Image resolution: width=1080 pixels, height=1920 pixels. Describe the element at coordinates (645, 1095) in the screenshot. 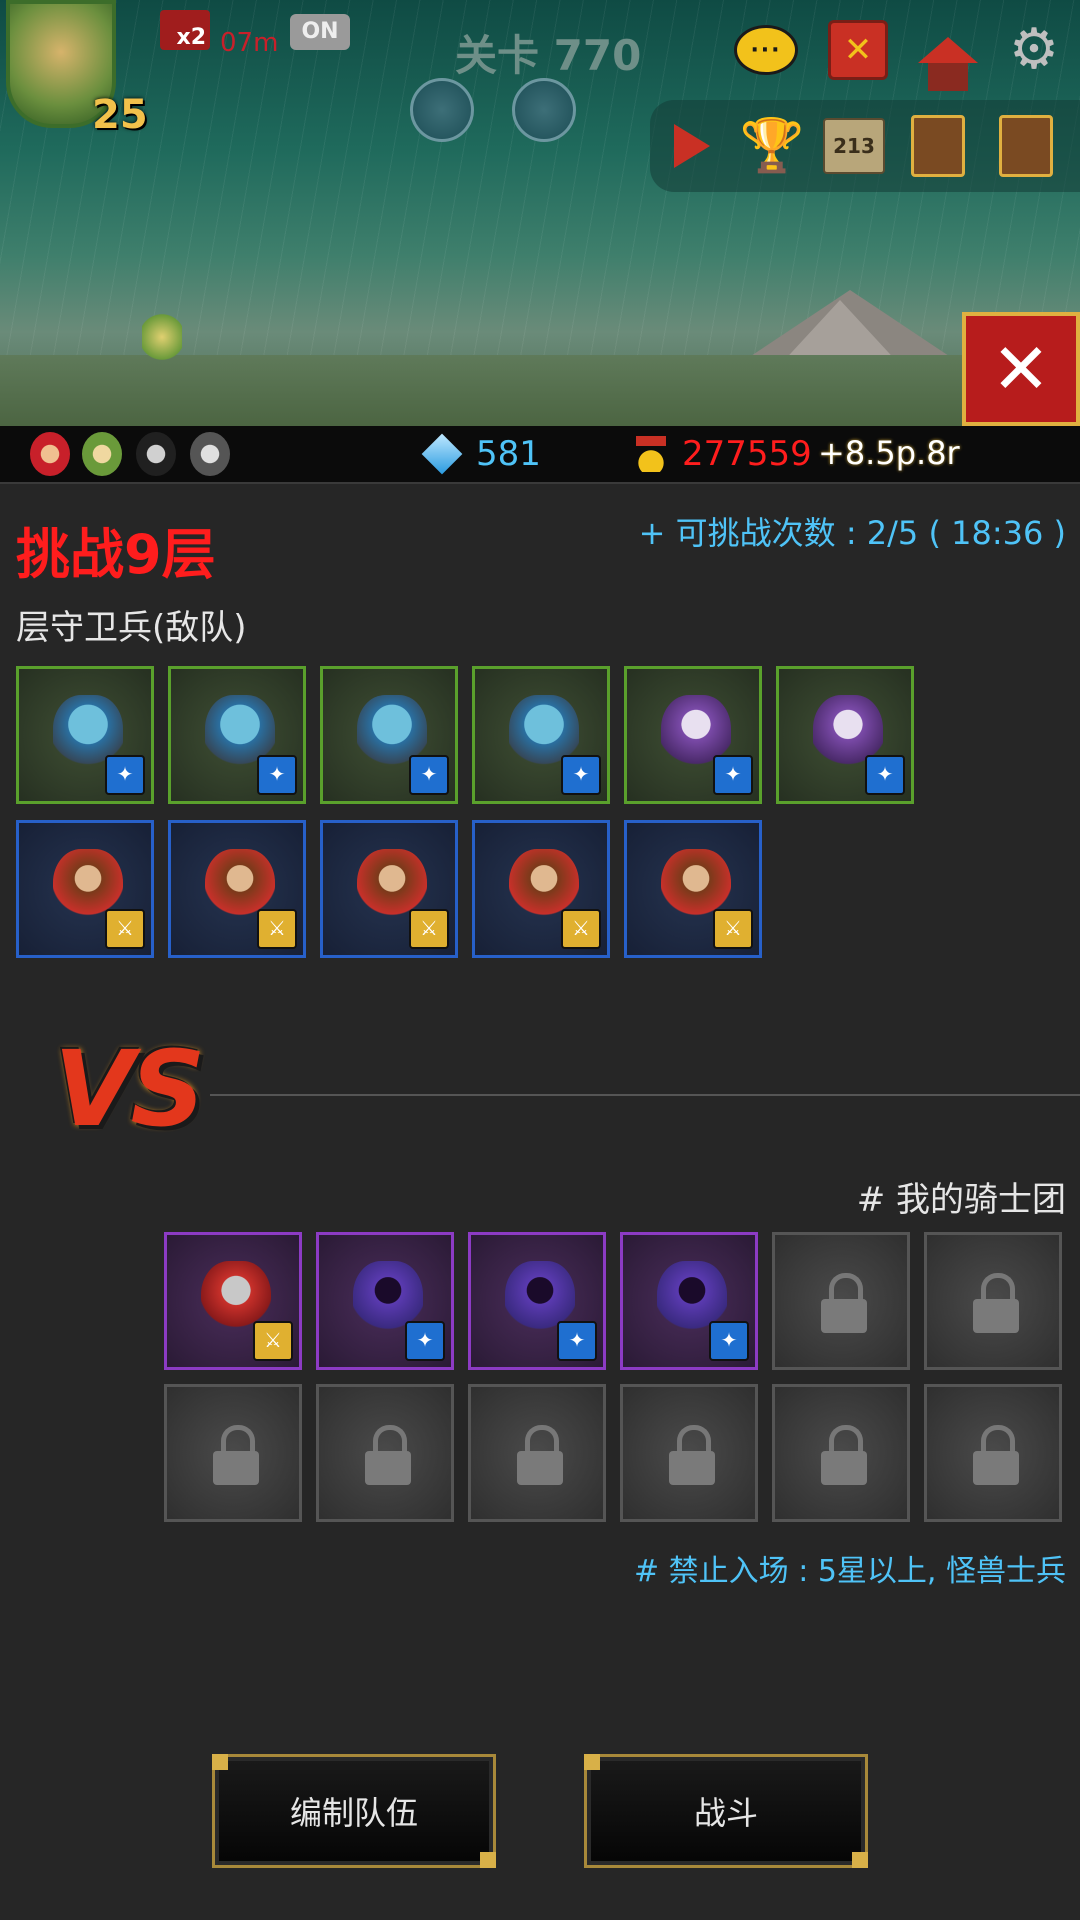

I see `vs-divider` at that location.